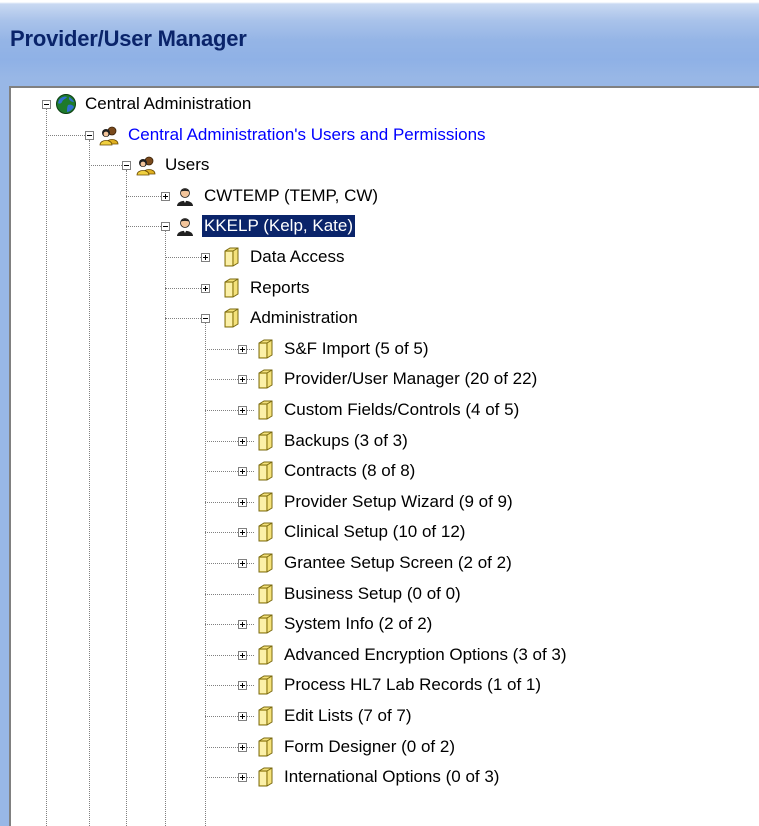  I want to click on tree-node-label: S&F Import (5 of 5), so click(356, 348).